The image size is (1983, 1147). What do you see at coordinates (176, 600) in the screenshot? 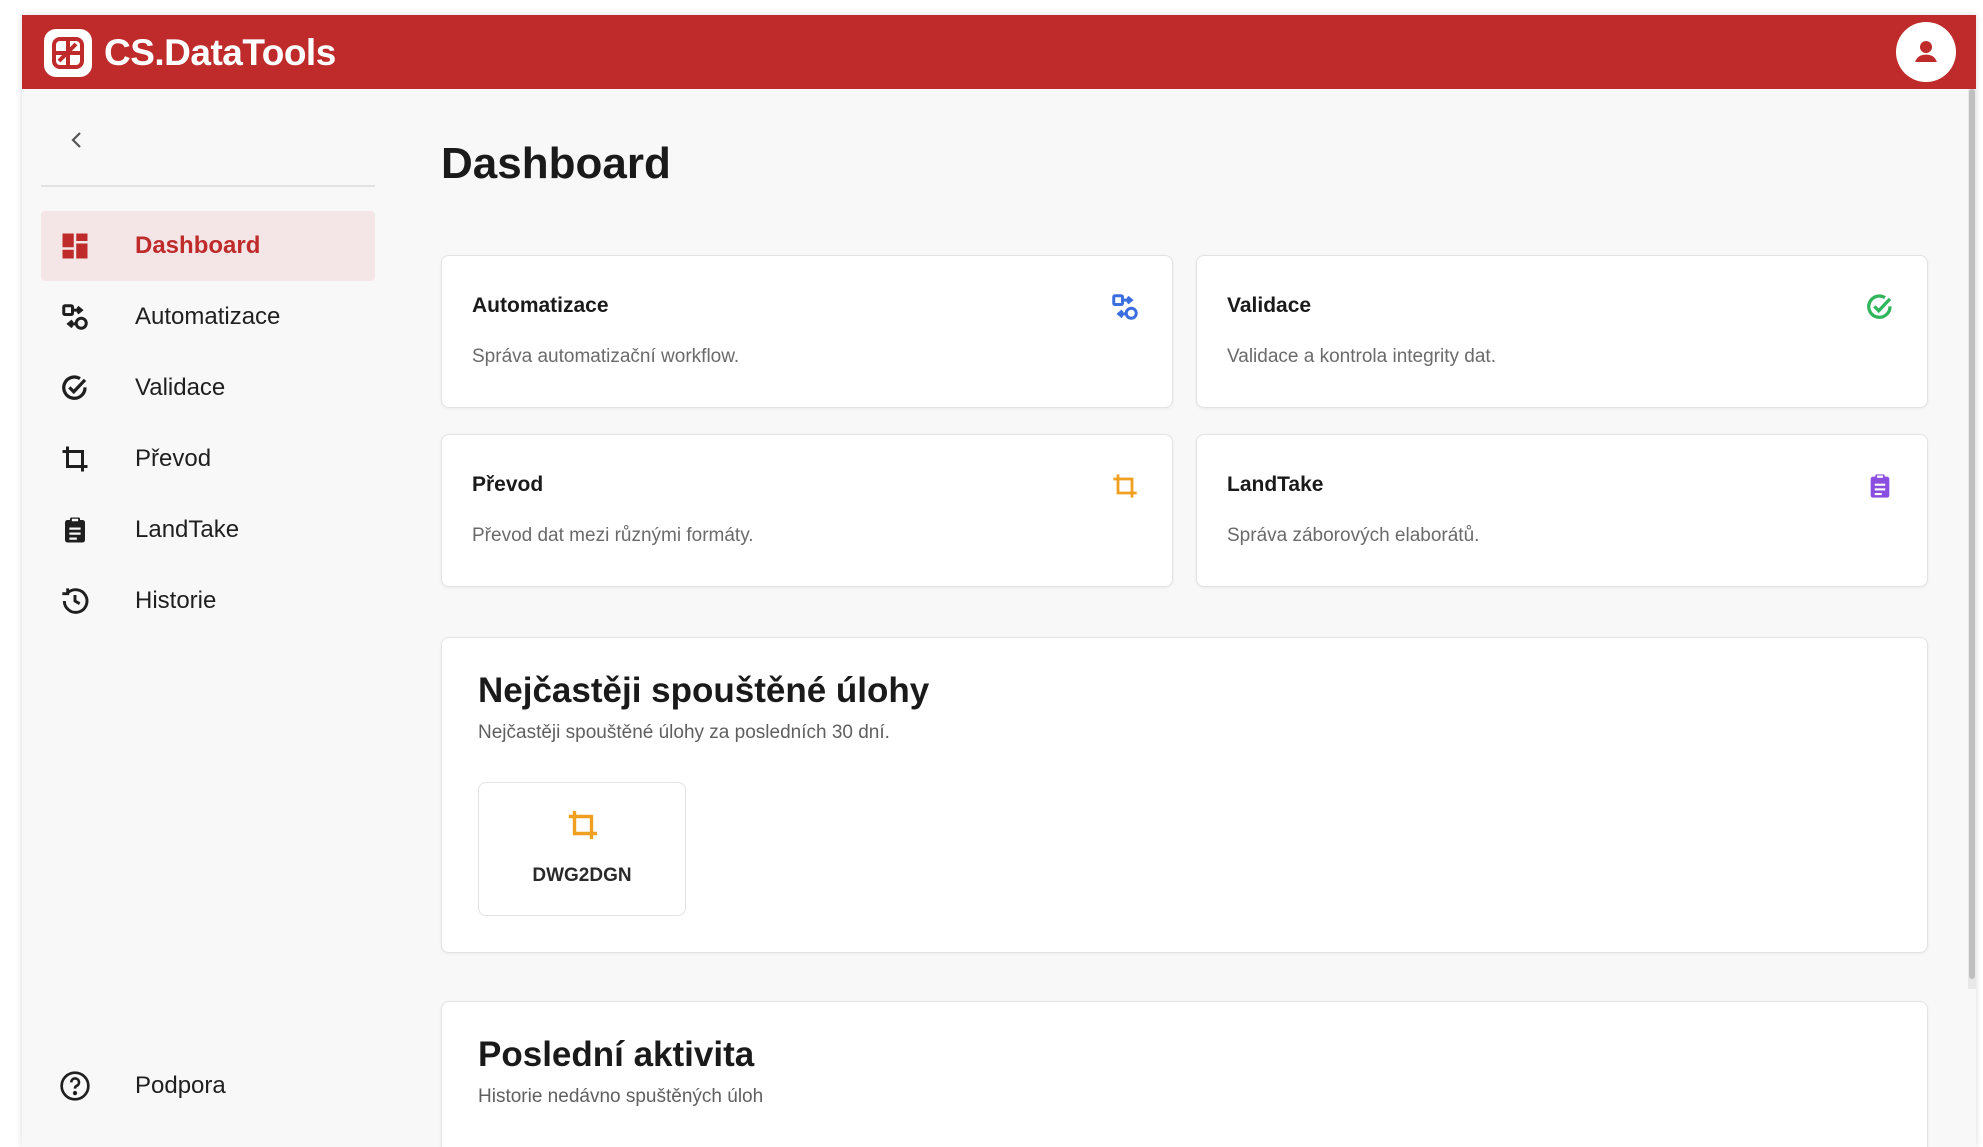
I see `sidebar-item-label: Historie` at bounding box center [176, 600].